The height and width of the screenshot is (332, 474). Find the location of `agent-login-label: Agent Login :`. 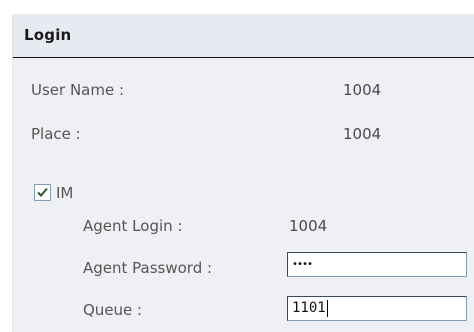

agent-login-label: Agent Login : is located at coordinates (133, 226).